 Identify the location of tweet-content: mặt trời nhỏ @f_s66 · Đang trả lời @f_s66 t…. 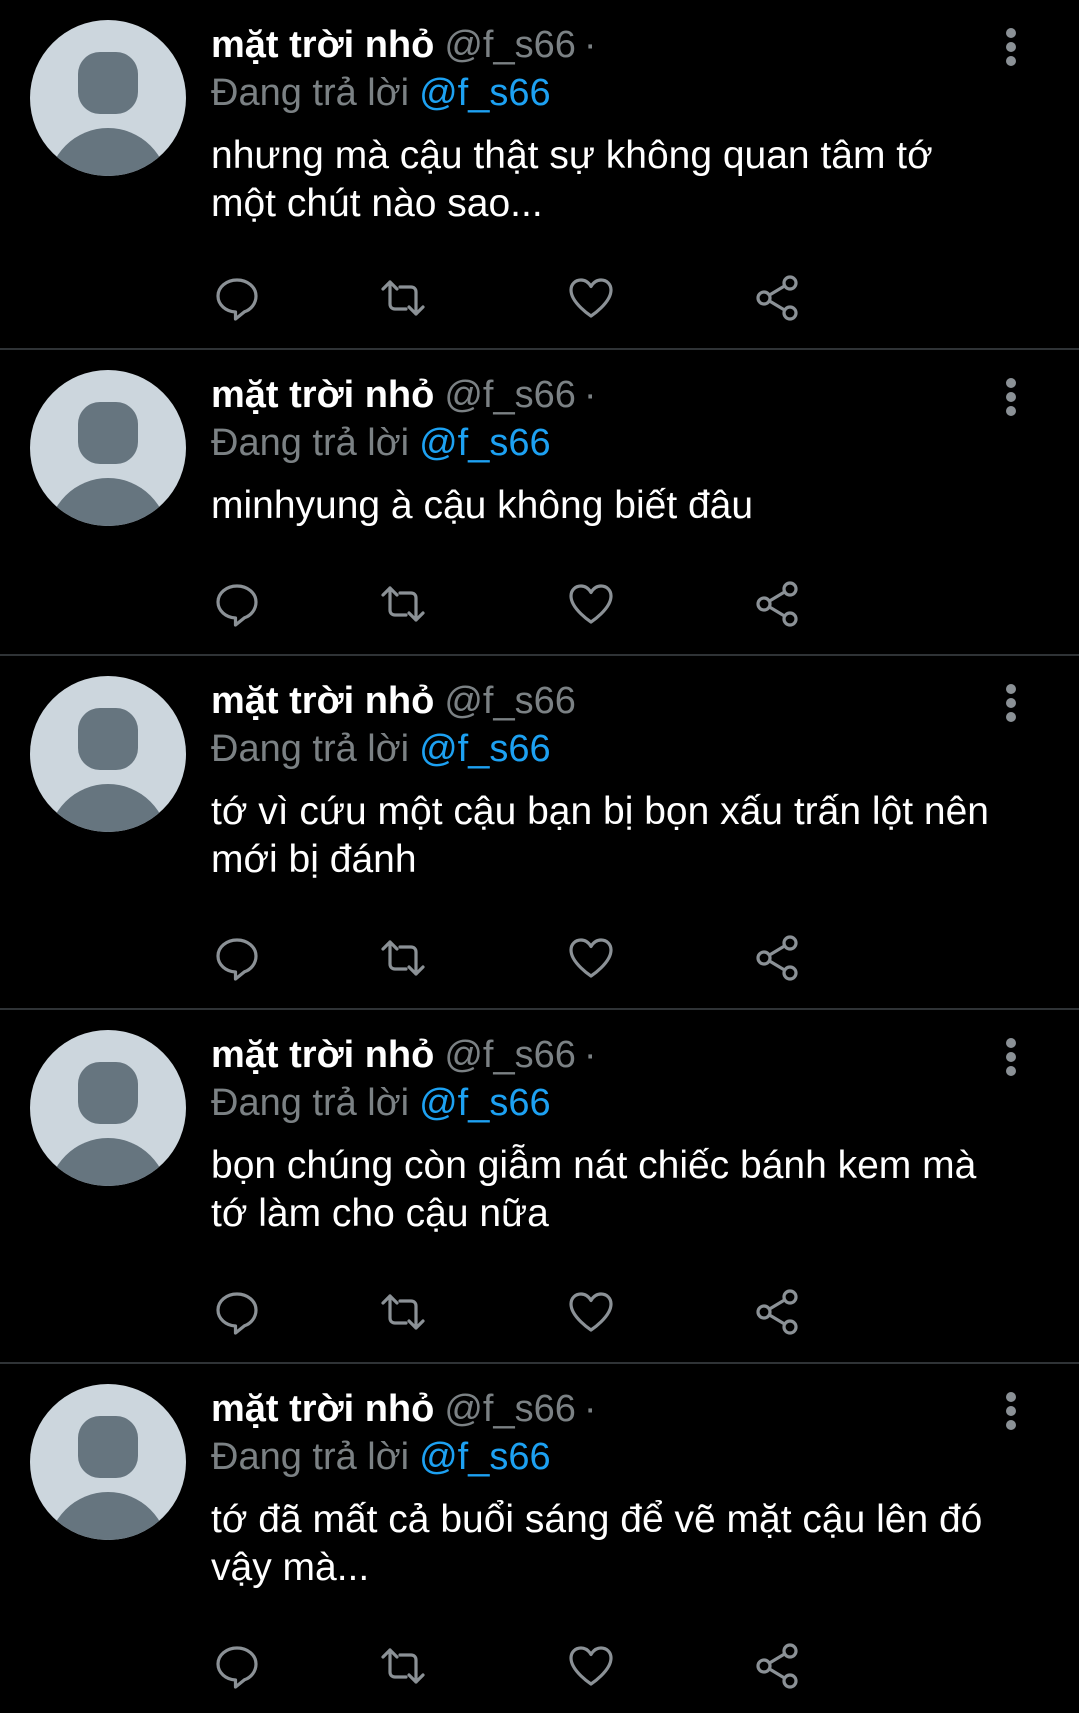
(605, 1489).